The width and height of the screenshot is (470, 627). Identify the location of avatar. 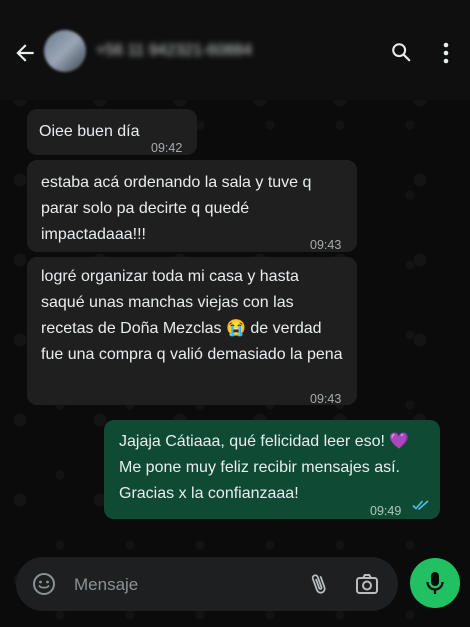
(65, 51).